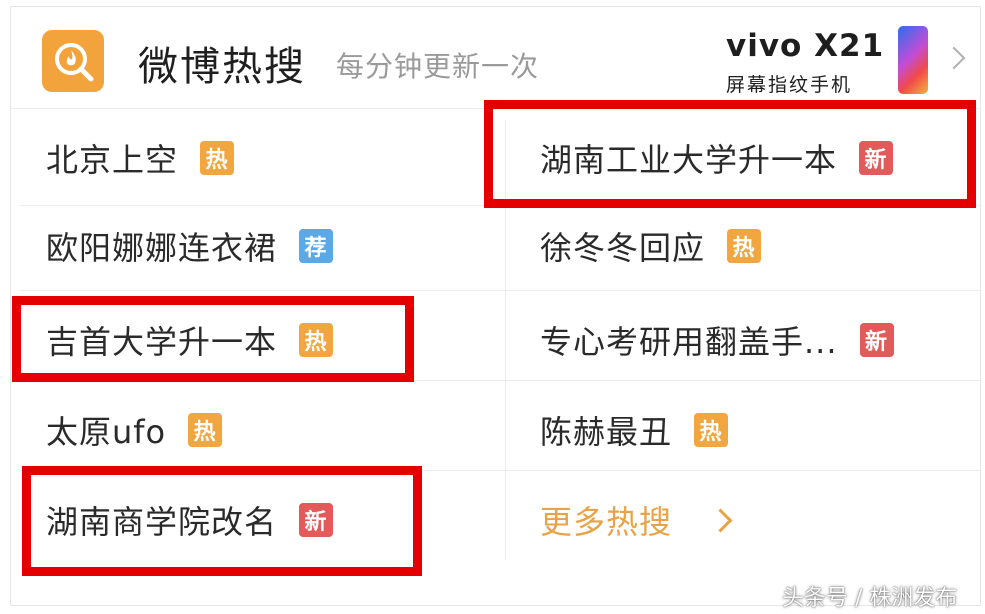 The width and height of the screenshot is (985, 614). What do you see at coordinates (73, 61) in the screenshot?
I see `hot-search-logo-icon` at bounding box center [73, 61].